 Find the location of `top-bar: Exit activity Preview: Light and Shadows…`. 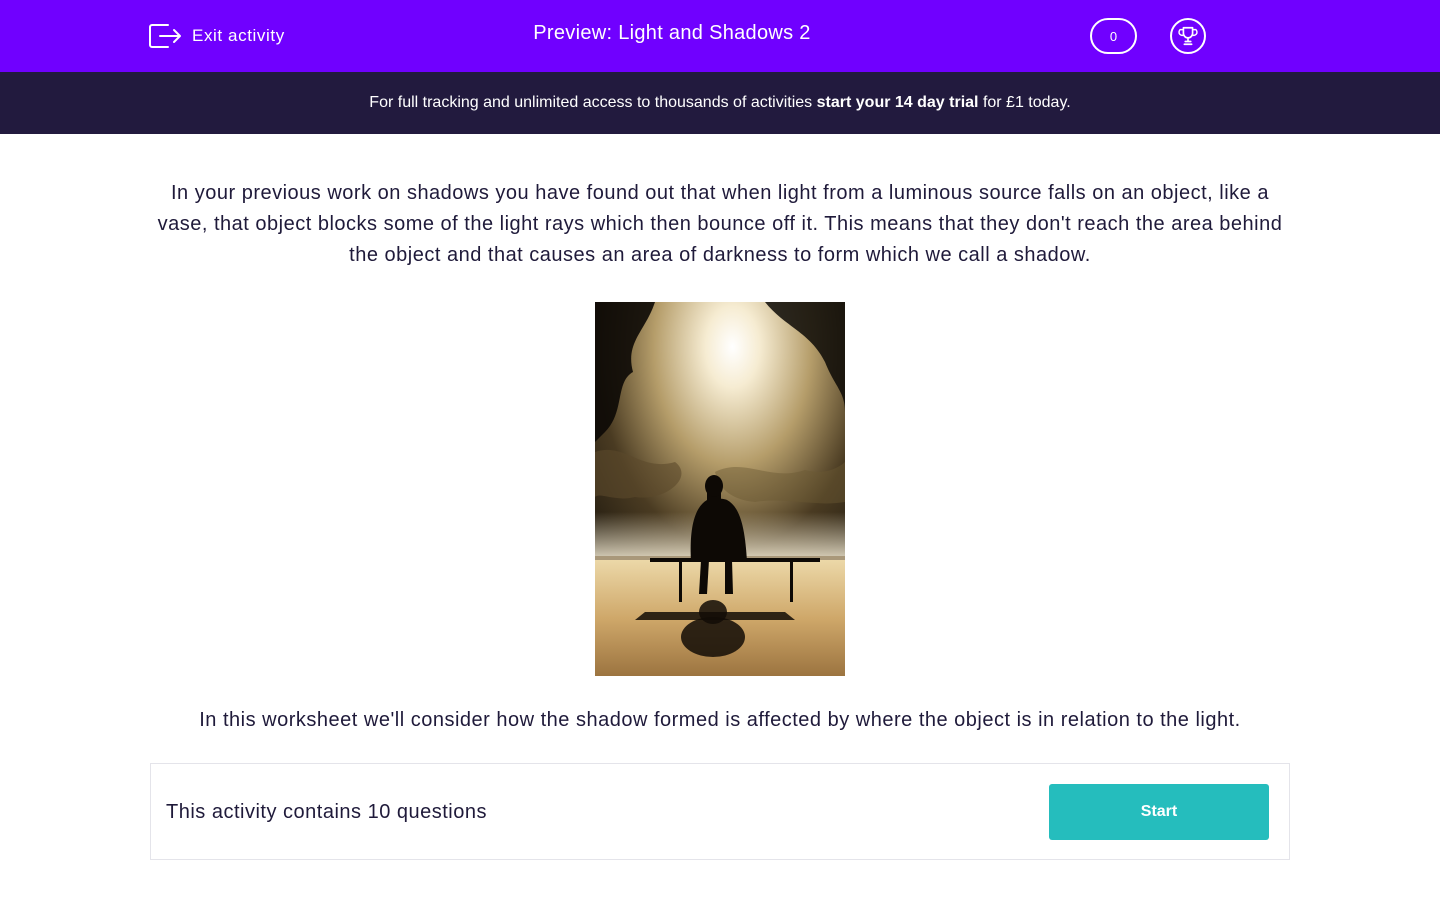

top-bar: Exit activity Preview: Light and Shadows… is located at coordinates (720, 36).